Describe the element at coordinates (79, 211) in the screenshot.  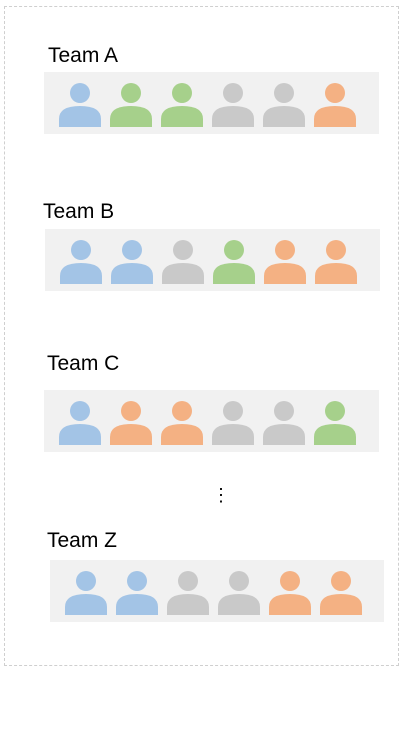
I see `team-label-b: Team B` at that location.